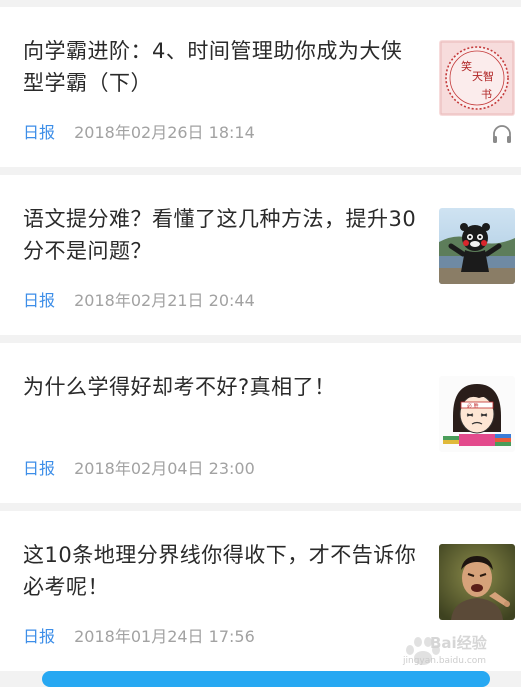 This screenshot has width=521, height=687. I want to click on article-date: 2018年01月24日 17:56, so click(164, 636).